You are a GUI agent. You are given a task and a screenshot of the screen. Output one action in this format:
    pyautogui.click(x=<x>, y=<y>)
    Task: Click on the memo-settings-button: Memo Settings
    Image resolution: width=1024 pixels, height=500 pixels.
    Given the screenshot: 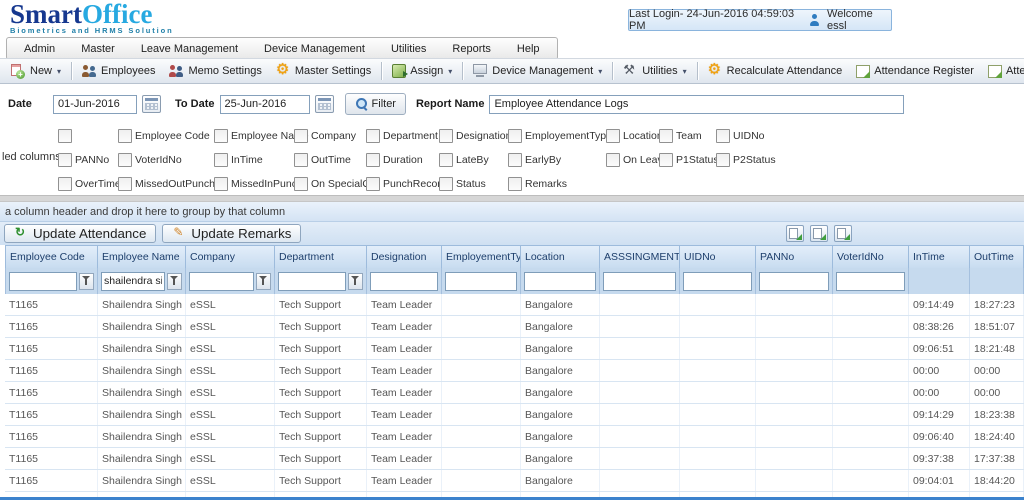 What is the action you would take?
    pyautogui.click(x=215, y=71)
    